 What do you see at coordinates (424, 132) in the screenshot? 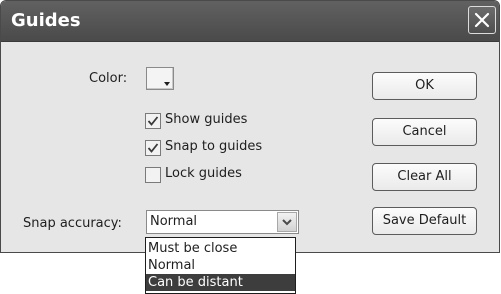
I see `cancel-button: Cancel` at bounding box center [424, 132].